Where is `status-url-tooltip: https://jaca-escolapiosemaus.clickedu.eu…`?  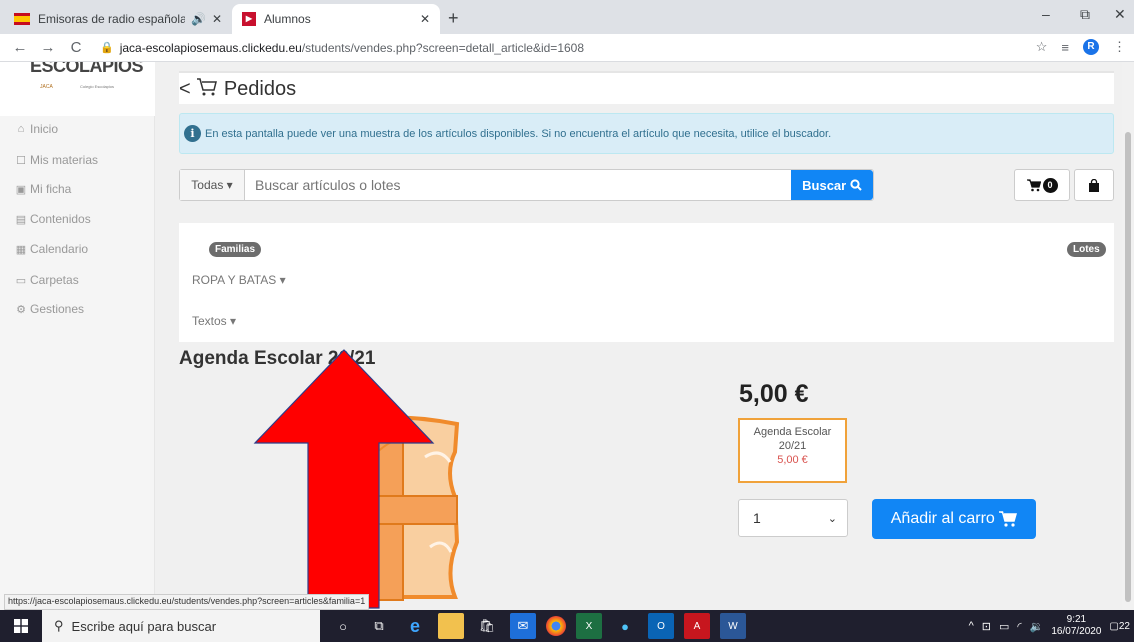 status-url-tooltip: https://jaca-escolapiosemaus.clickedu.eu… is located at coordinates (187, 602).